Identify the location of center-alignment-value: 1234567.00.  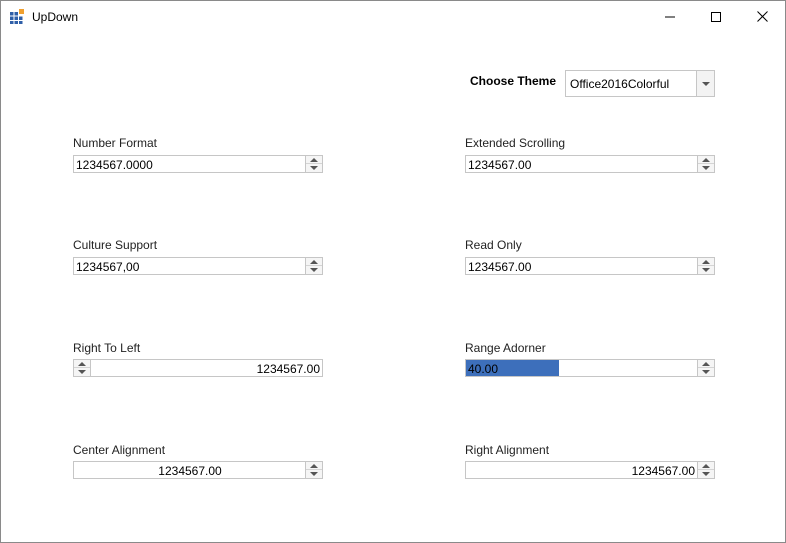
(190, 471).